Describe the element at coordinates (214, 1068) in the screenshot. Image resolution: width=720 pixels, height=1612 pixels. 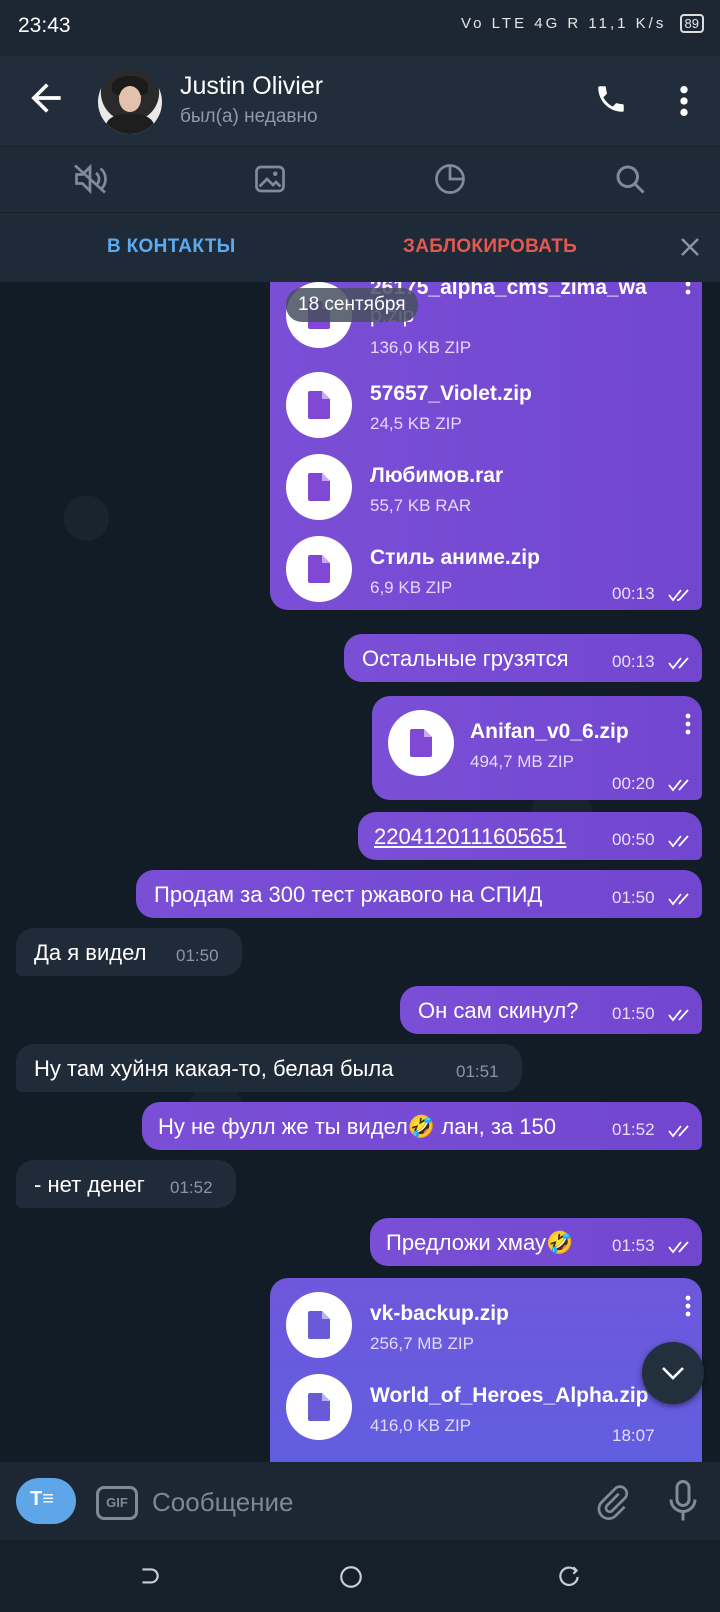
I see `message-text: Ну там хуйня какая-то, белая была` at that location.